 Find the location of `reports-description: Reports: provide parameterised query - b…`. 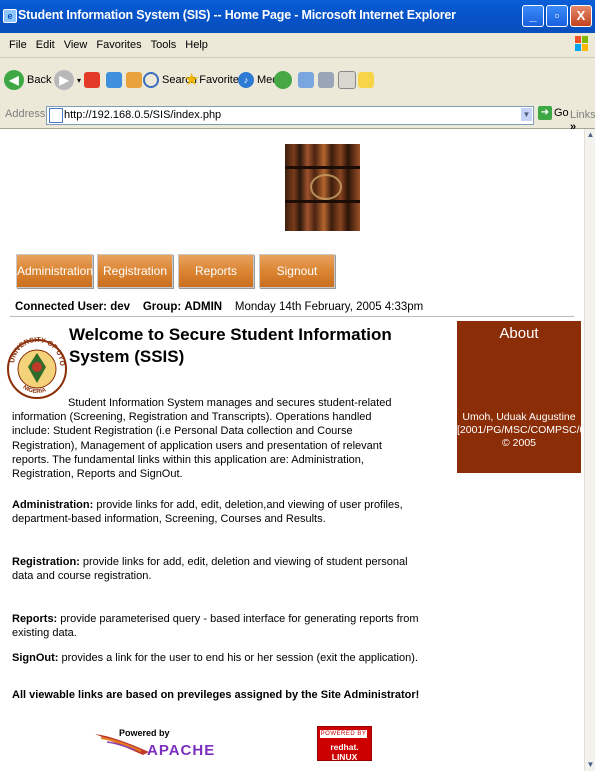

reports-description: Reports: provide parameterised query - b… is located at coordinates (215, 626).